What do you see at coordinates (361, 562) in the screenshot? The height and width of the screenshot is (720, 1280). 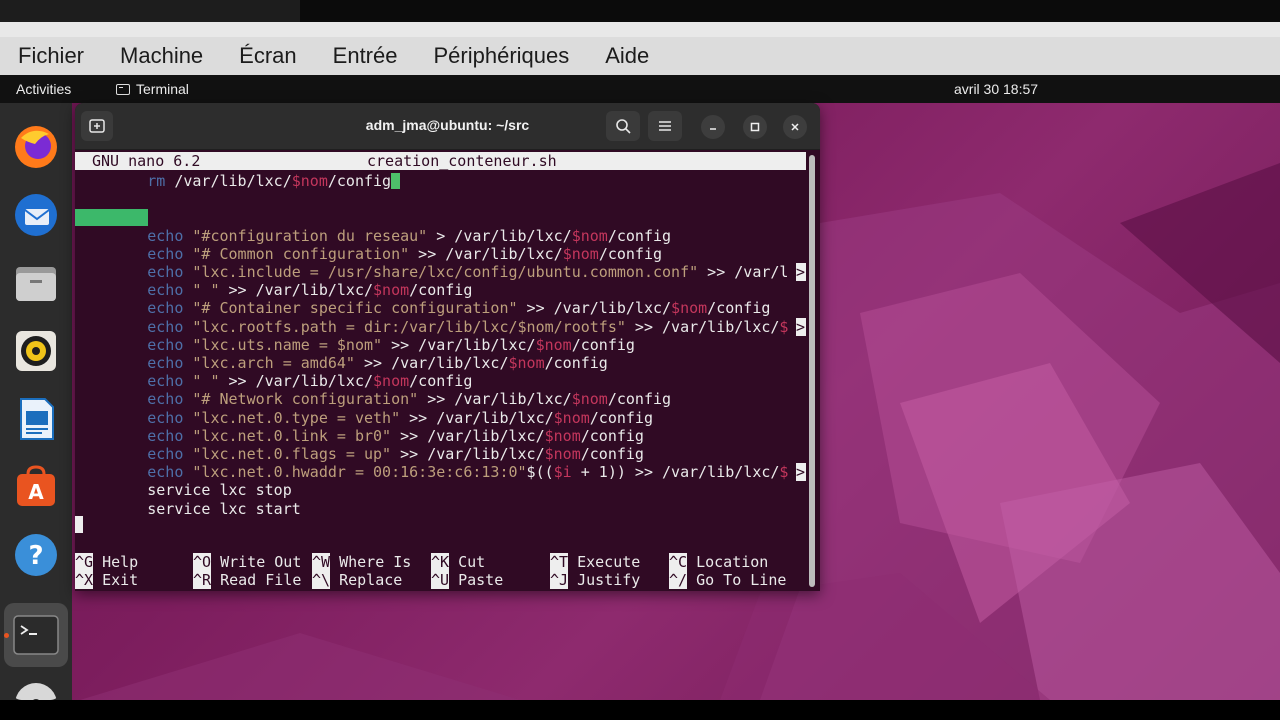 I see `shortcut-item: ^W Where Is` at bounding box center [361, 562].